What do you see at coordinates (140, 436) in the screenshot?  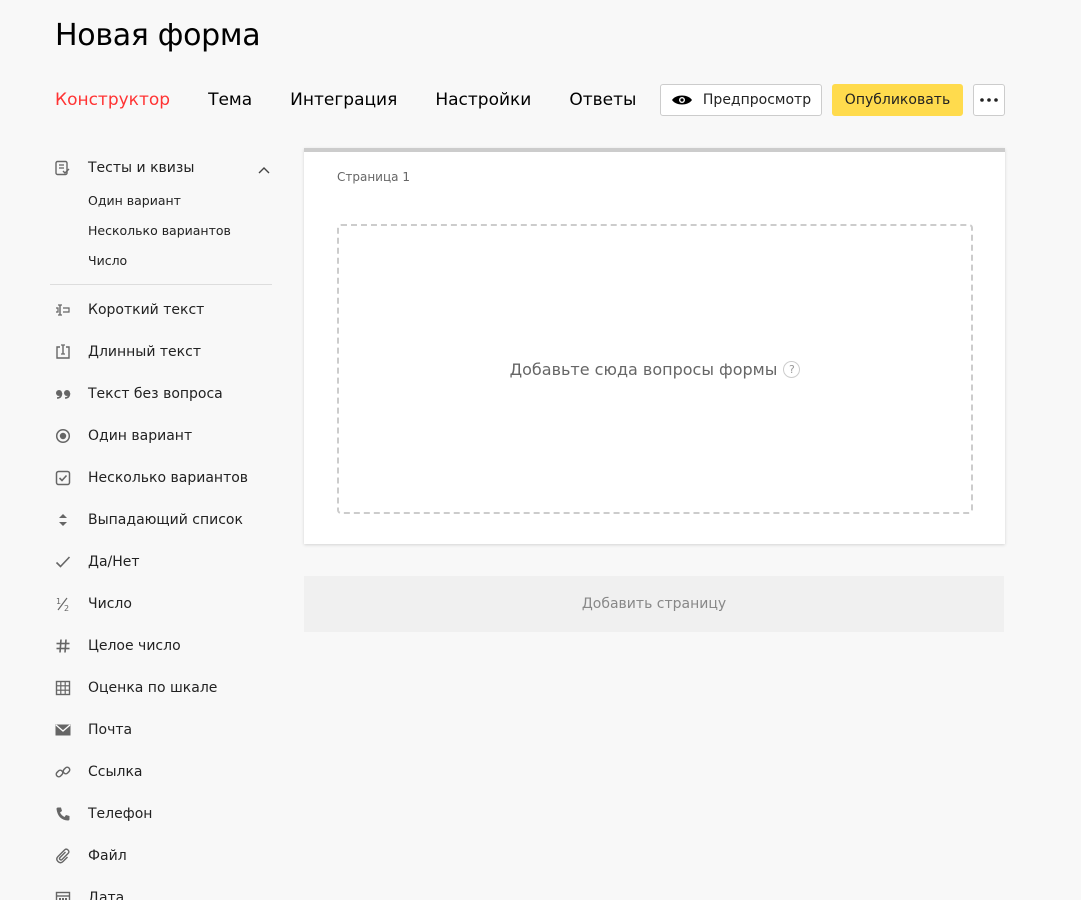 I see `field-label: Один вариант` at bounding box center [140, 436].